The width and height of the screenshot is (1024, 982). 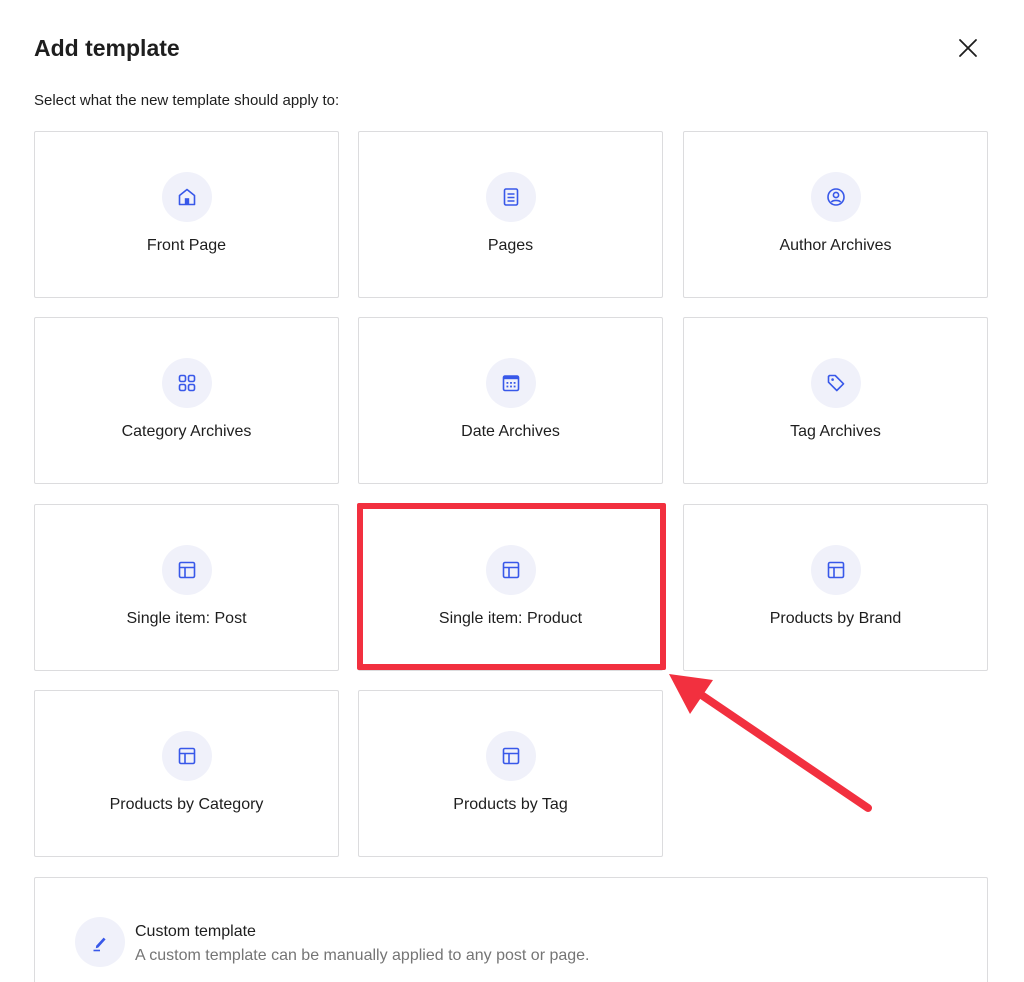 I want to click on template-card-label: Category Archives, so click(x=186, y=431).